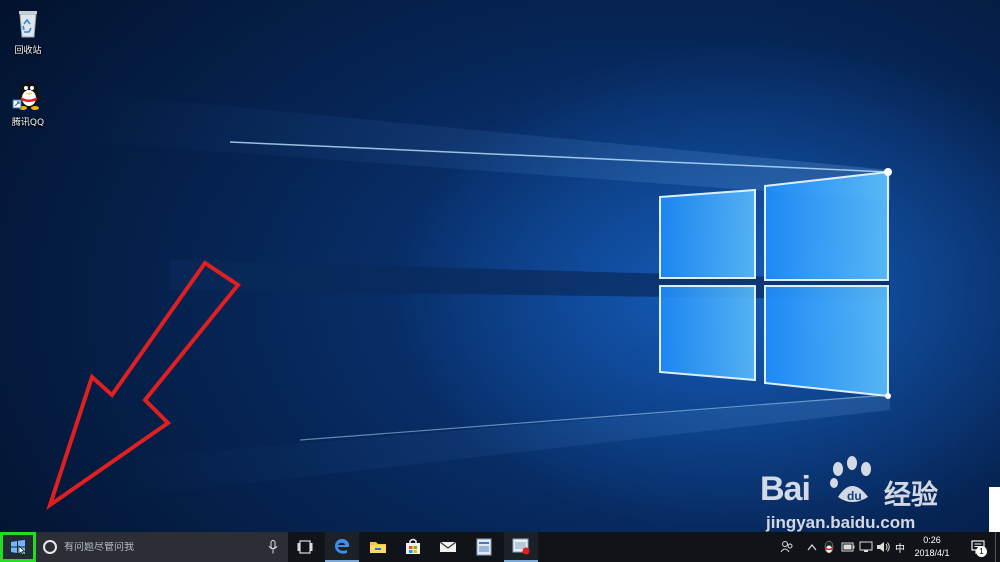 This screenshot has height=562, width=1000. I want to click on tray-clock: 0:26 2018/4/1, so click(932, 547).